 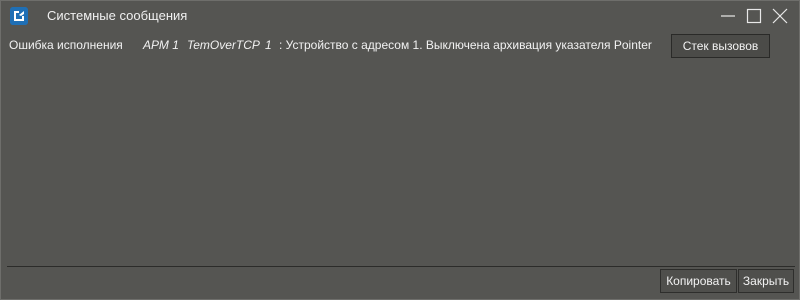 I want to click on message-device-number: 1, so click(x=268, y=45).